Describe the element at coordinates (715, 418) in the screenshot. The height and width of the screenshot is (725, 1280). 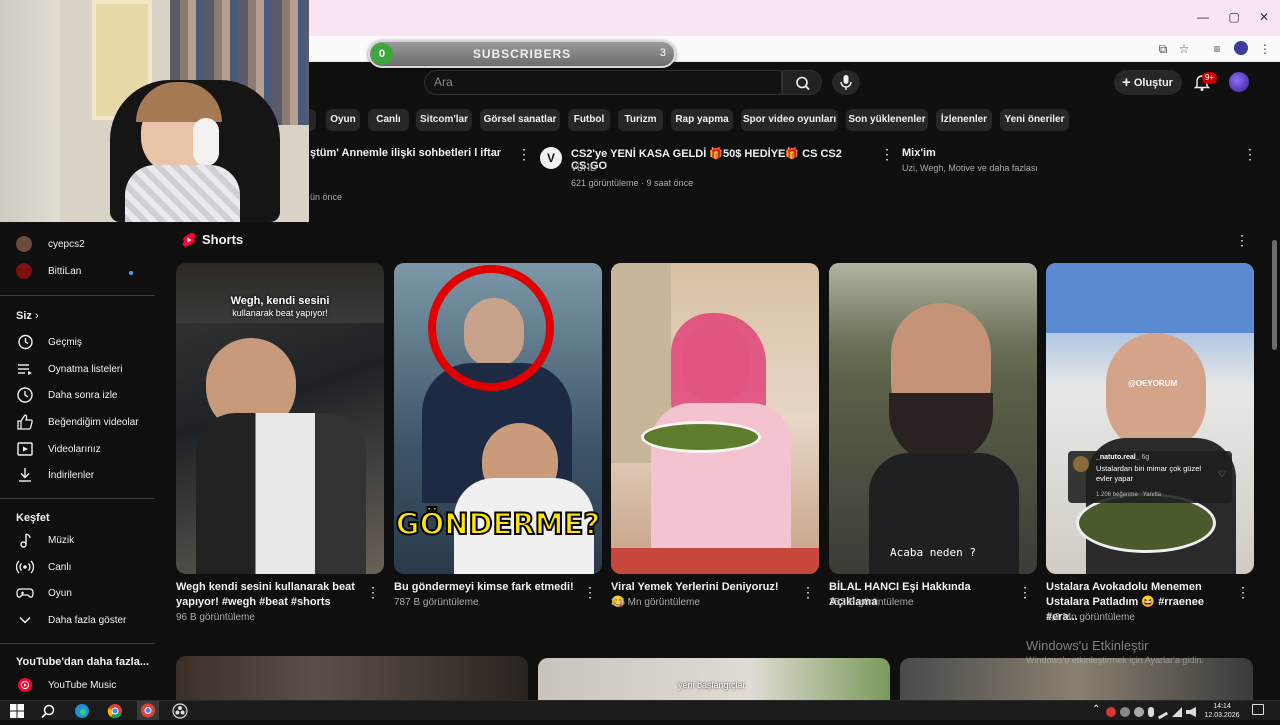
I see `short-thumbnail` at that location.